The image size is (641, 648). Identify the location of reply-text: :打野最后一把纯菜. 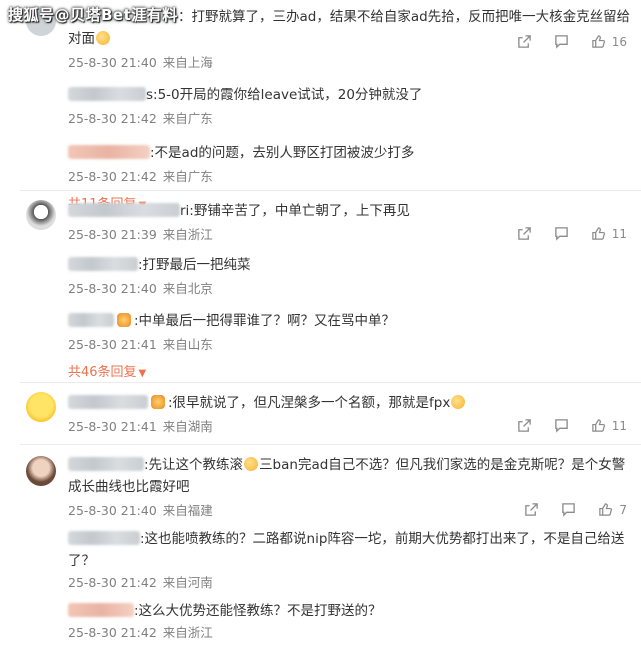
(194, 265).